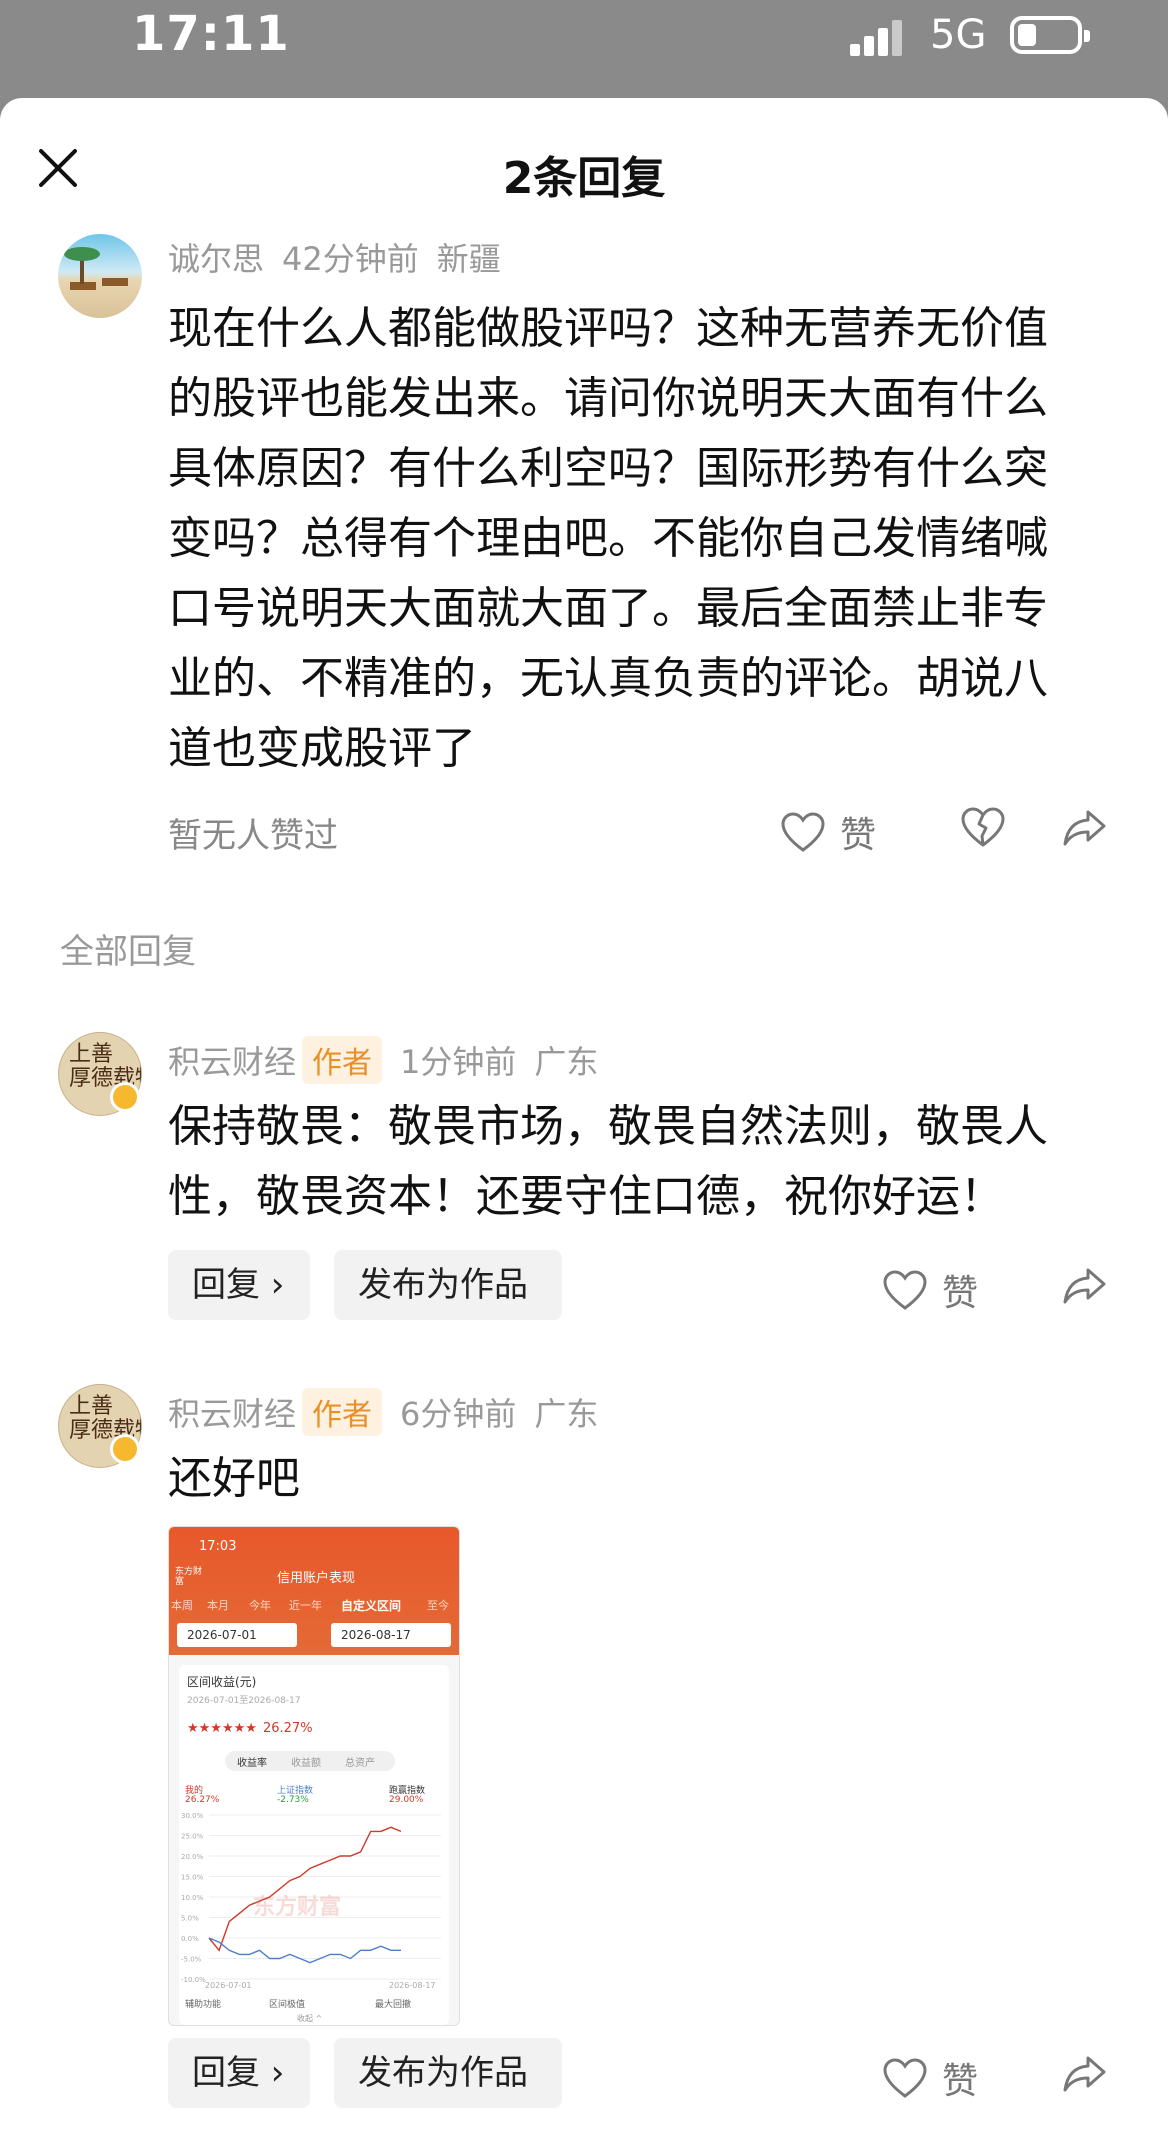 This screenshot has height=2155, width=1168. Describe the element at coordinates (350, 259) in the screenshot. I see `comment-time: 42分钟前` at that location.